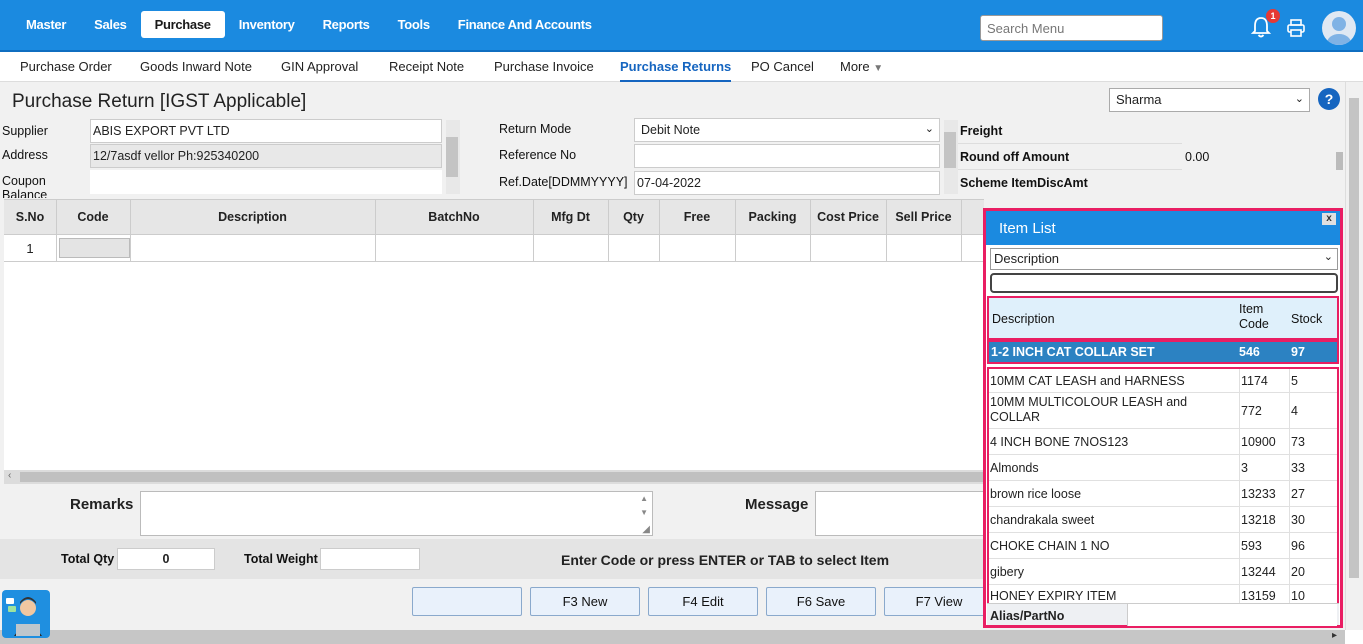  What do you see at coordinates (1258, 572) in the screenshot?
I see `item-code: 13244` at bounding box center [1258, 572].